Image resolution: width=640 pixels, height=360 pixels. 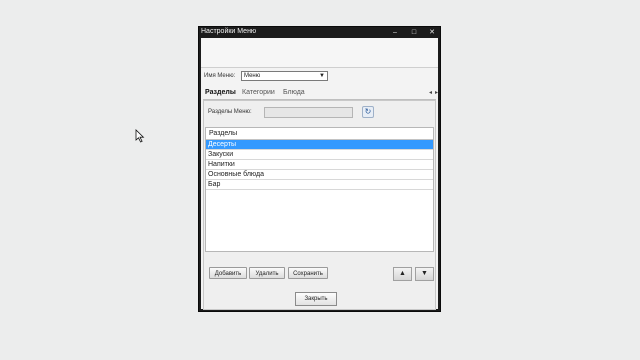 I want to click on tab-strip: Разделы Категории Блюда ◂ ▸, so click(x=320, y=94).